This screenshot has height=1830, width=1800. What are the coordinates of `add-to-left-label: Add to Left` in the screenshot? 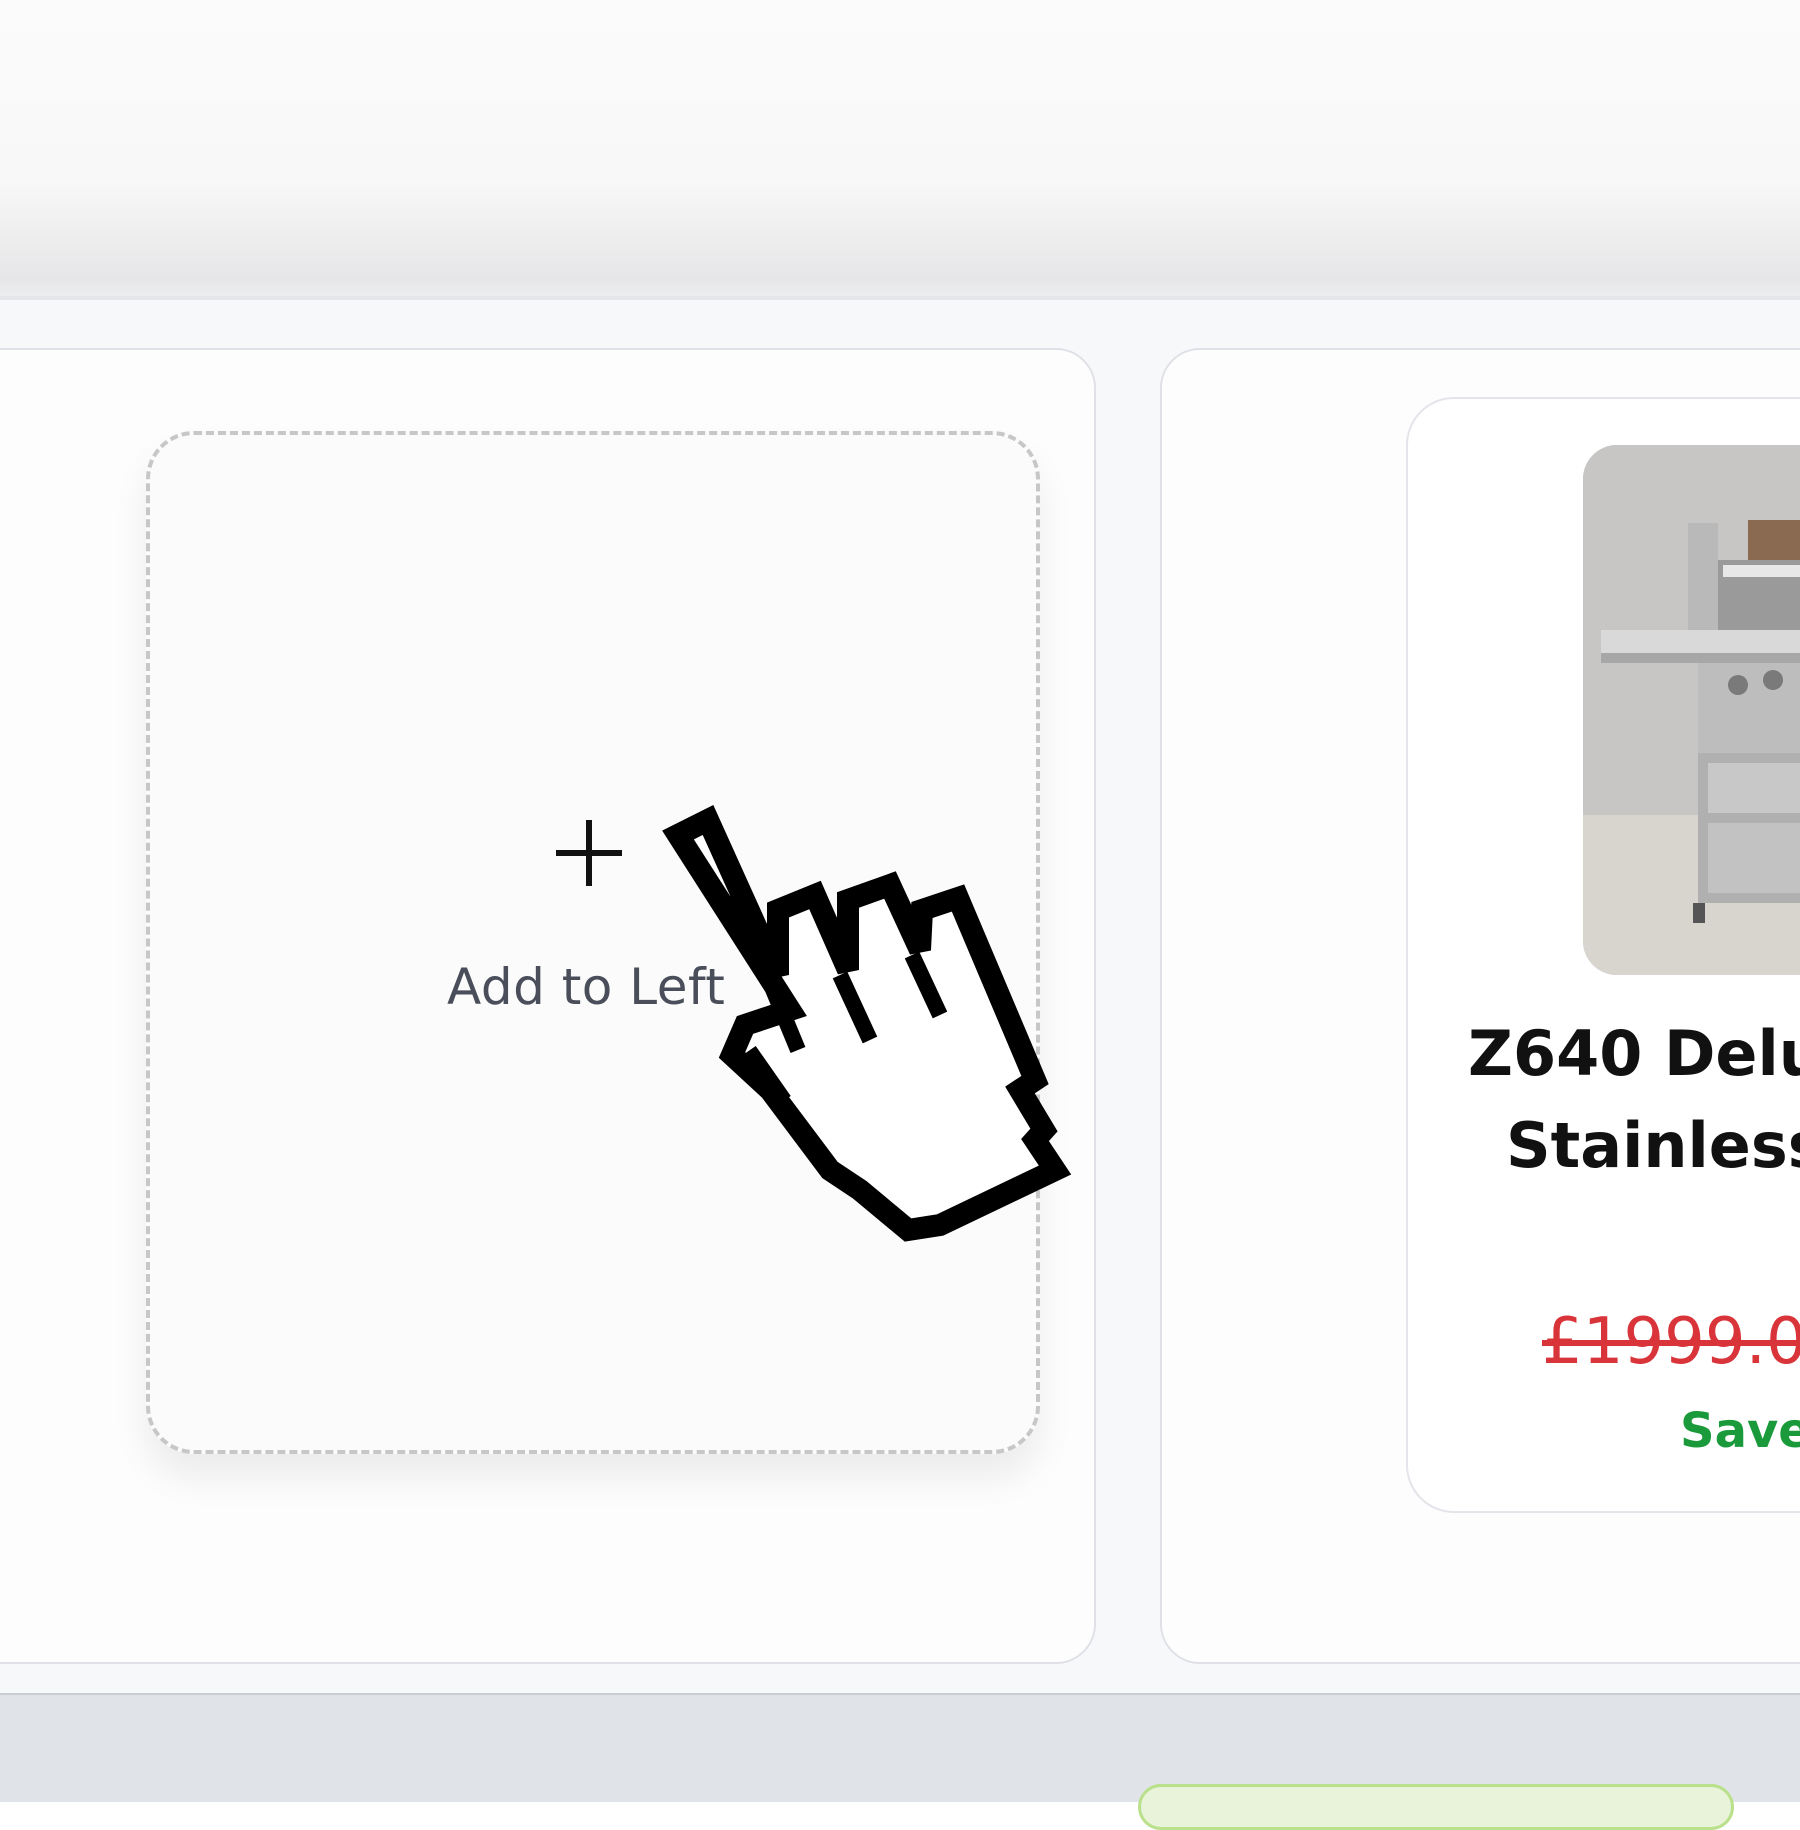 It's located at (586, 987).